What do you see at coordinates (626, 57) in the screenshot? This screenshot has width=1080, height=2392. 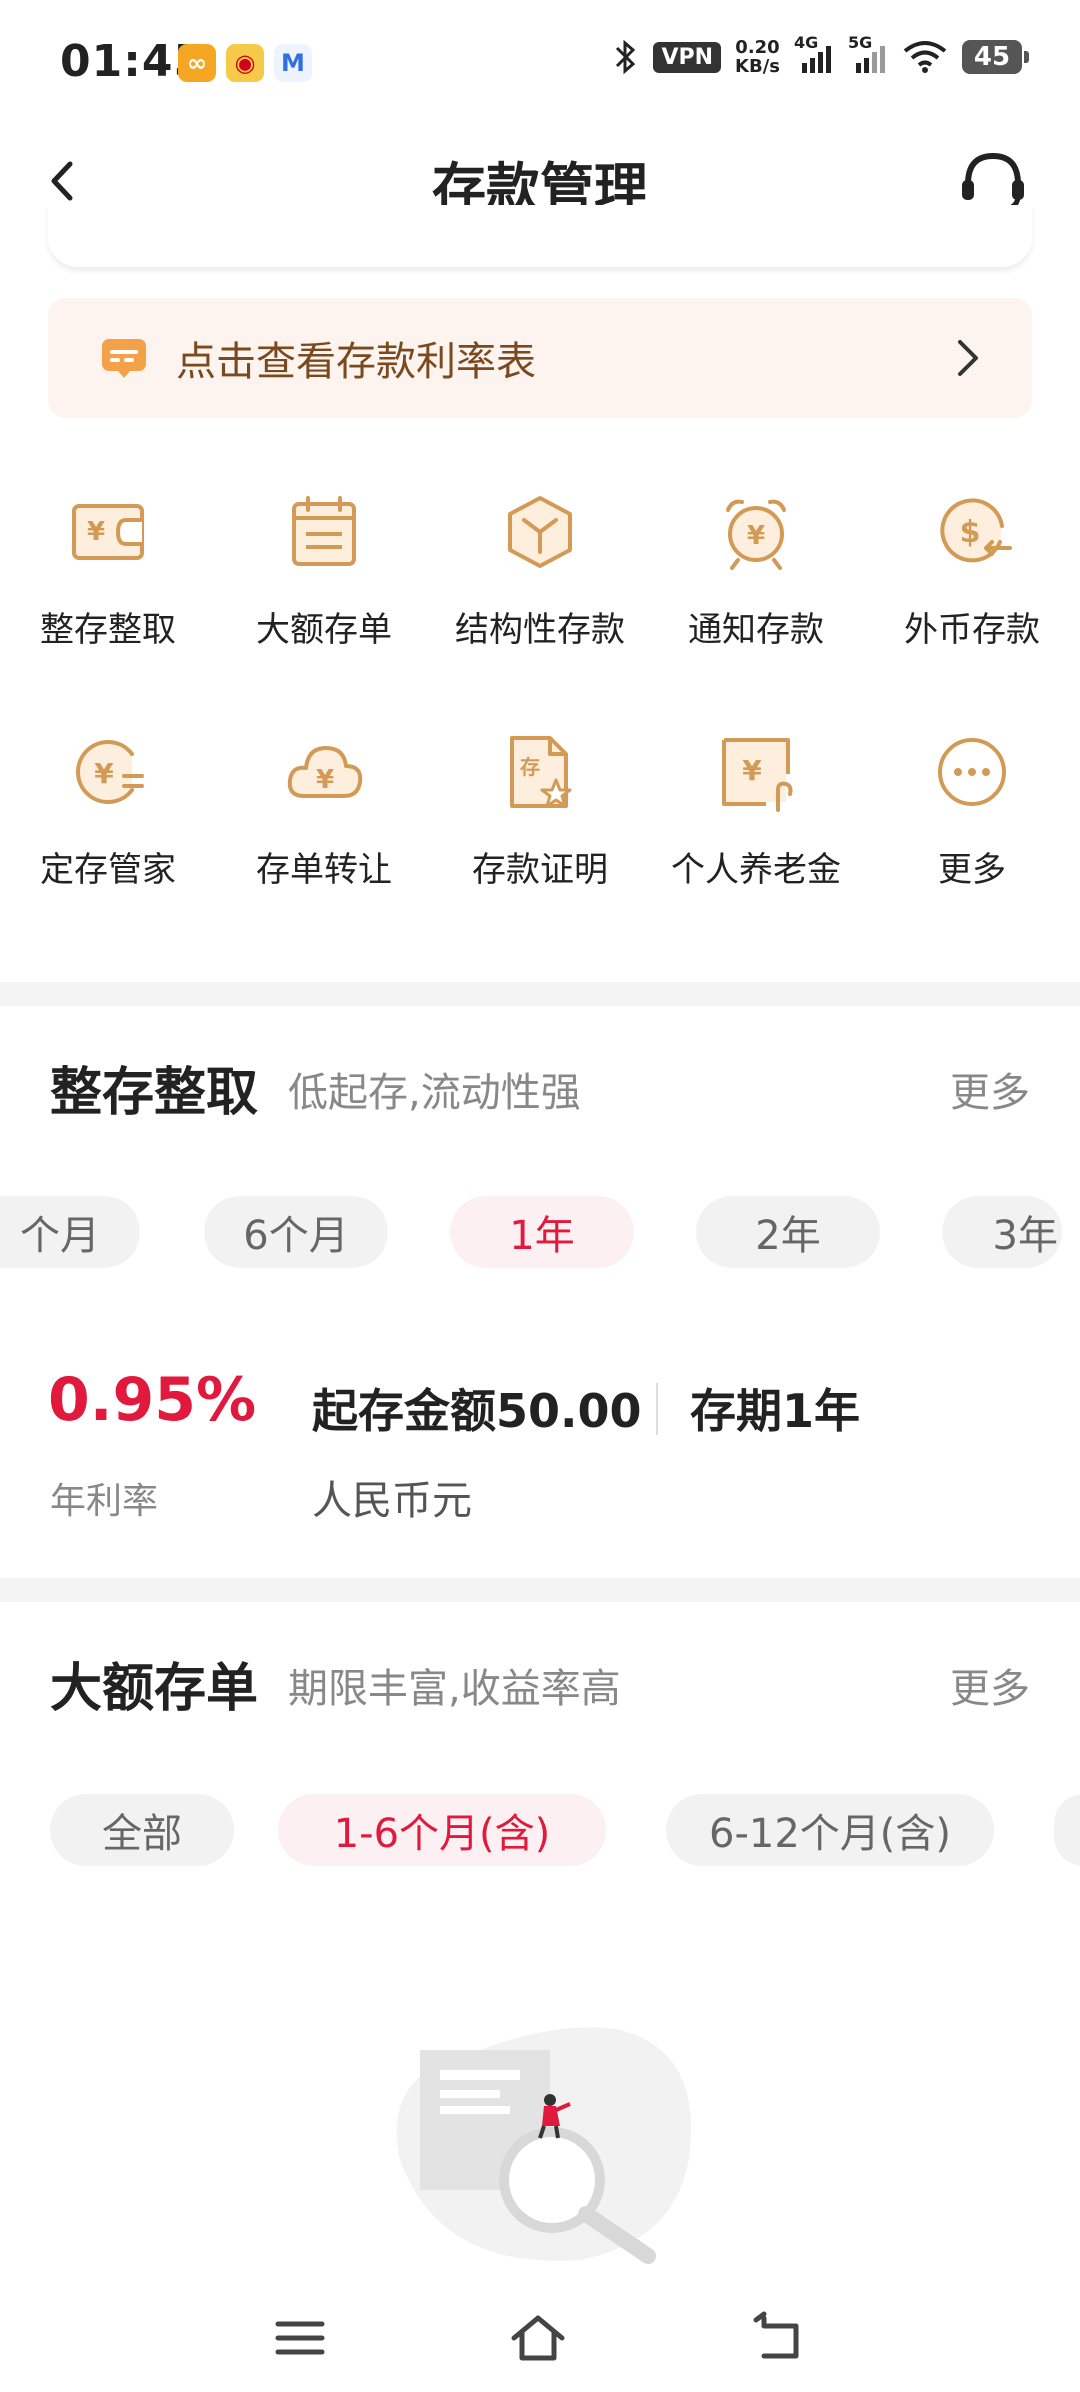 I see `bluetooth-icon` at bounding box center [626, 57].